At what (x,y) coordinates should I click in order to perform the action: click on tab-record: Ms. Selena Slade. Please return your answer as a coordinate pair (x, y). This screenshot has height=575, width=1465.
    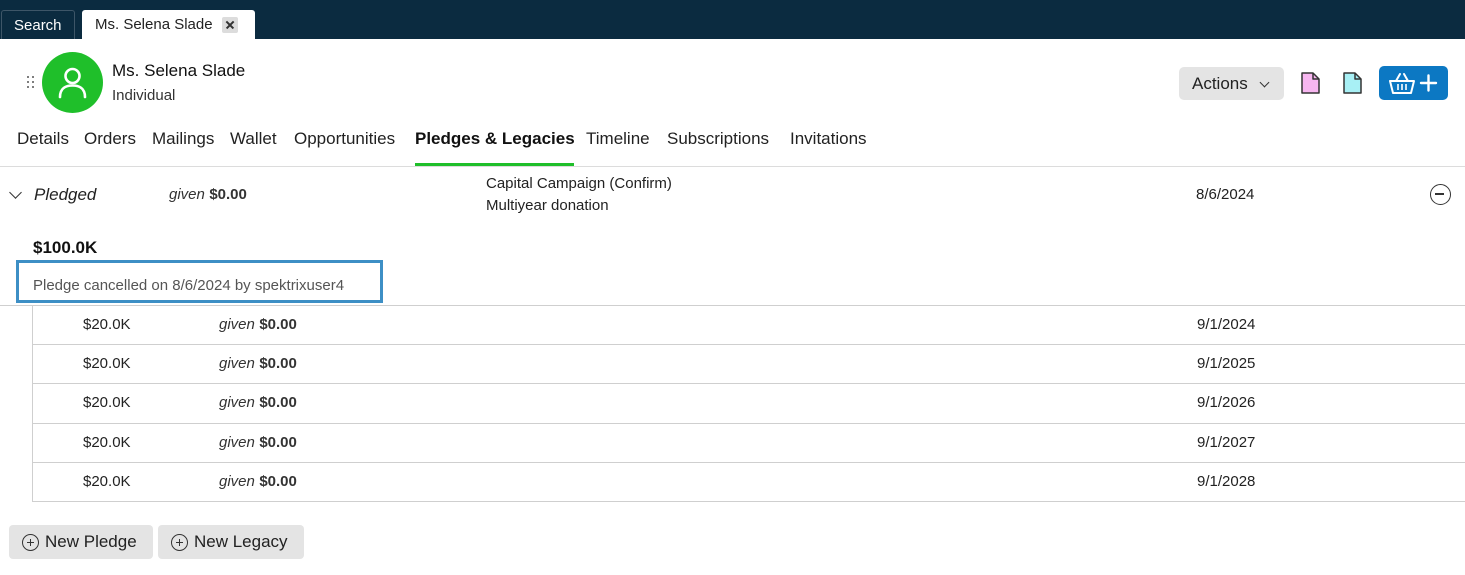
    Looking at the image, I should click on (168, 24).